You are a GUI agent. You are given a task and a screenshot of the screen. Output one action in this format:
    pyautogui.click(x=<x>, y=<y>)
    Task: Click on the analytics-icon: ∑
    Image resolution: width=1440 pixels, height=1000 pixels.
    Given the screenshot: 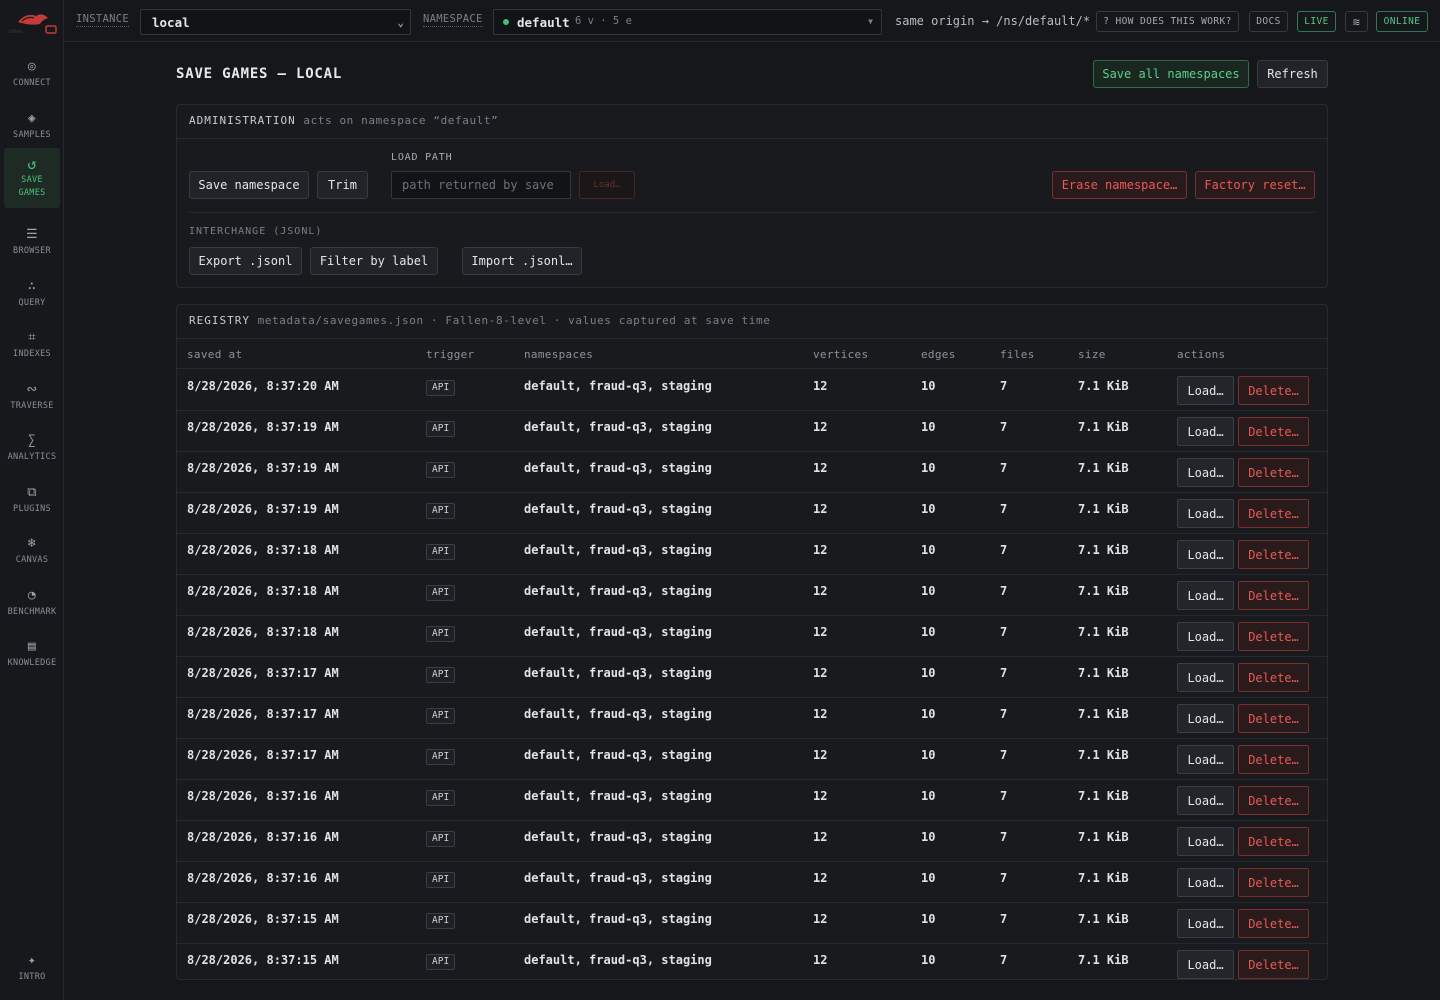 What is the action you would take?
    pyautogui.click(x=32, y=440)
    